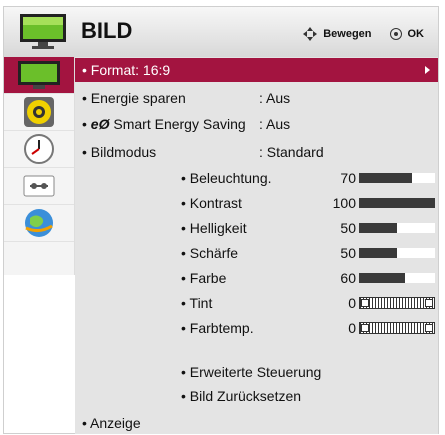 The height and width of the screenshot is (435, 445). What do you see at coordinates (204, 278) in the screenshot?
I see `setting-label: • Farbe` at bounding box center [204, 278].